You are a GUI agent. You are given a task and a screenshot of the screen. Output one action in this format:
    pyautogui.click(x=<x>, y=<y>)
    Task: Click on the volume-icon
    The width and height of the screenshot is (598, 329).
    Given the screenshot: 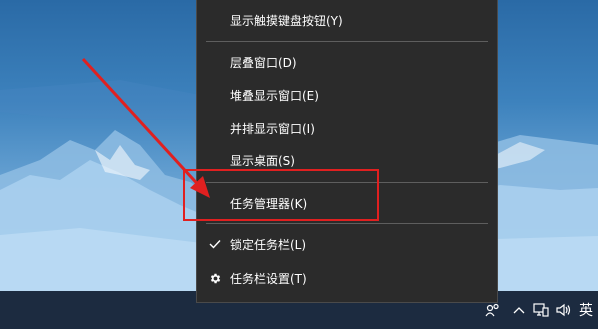 What is the action you would take?
    pyautogui.click(x=563, y=310)
    